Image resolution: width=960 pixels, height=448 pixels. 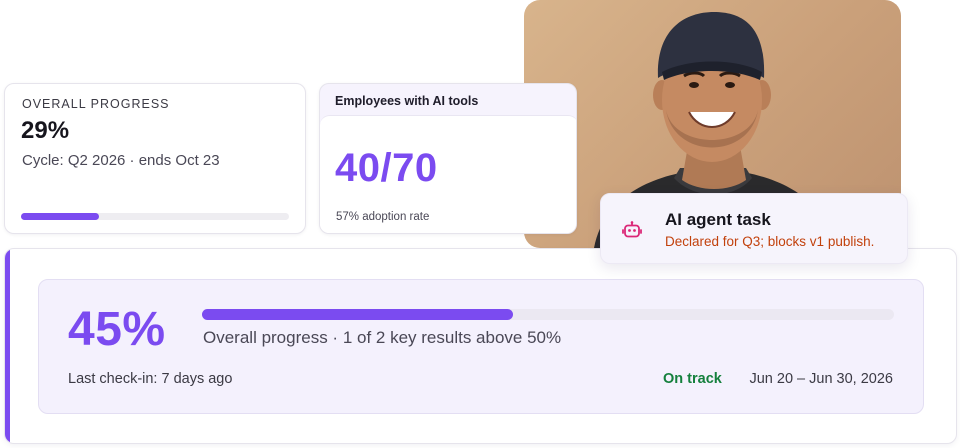 What do you see at coordinates (692, 379) in the screenshot?
I see `status-badge: On track` at bounding box center [692, 379].